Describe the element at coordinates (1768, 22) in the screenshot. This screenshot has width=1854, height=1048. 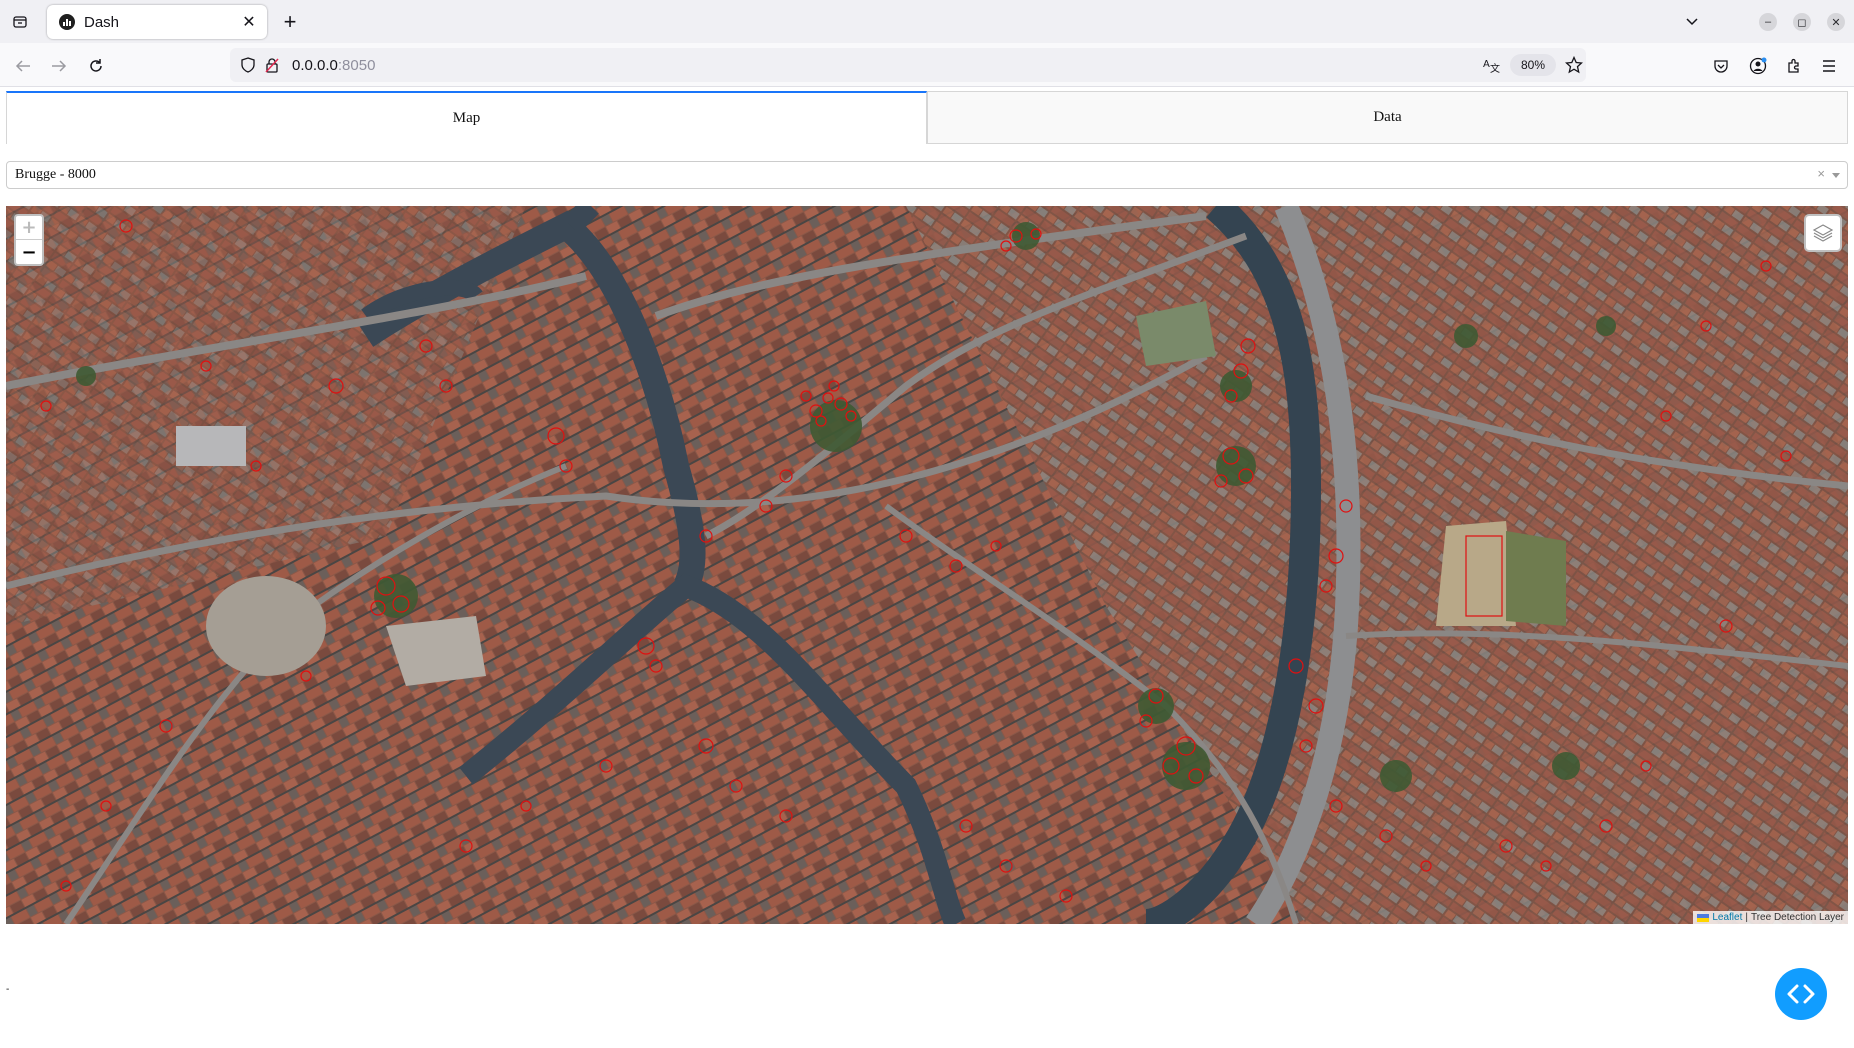
I see `minimize-window-button: –` at that location.